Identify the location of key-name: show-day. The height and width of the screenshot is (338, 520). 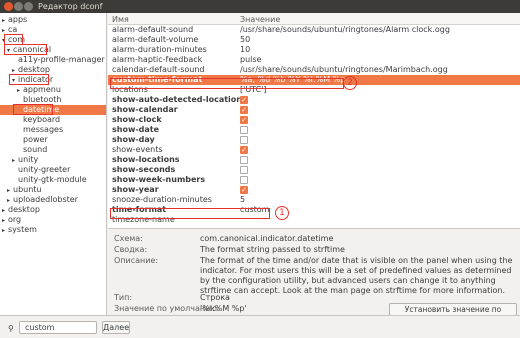
(133, 139).